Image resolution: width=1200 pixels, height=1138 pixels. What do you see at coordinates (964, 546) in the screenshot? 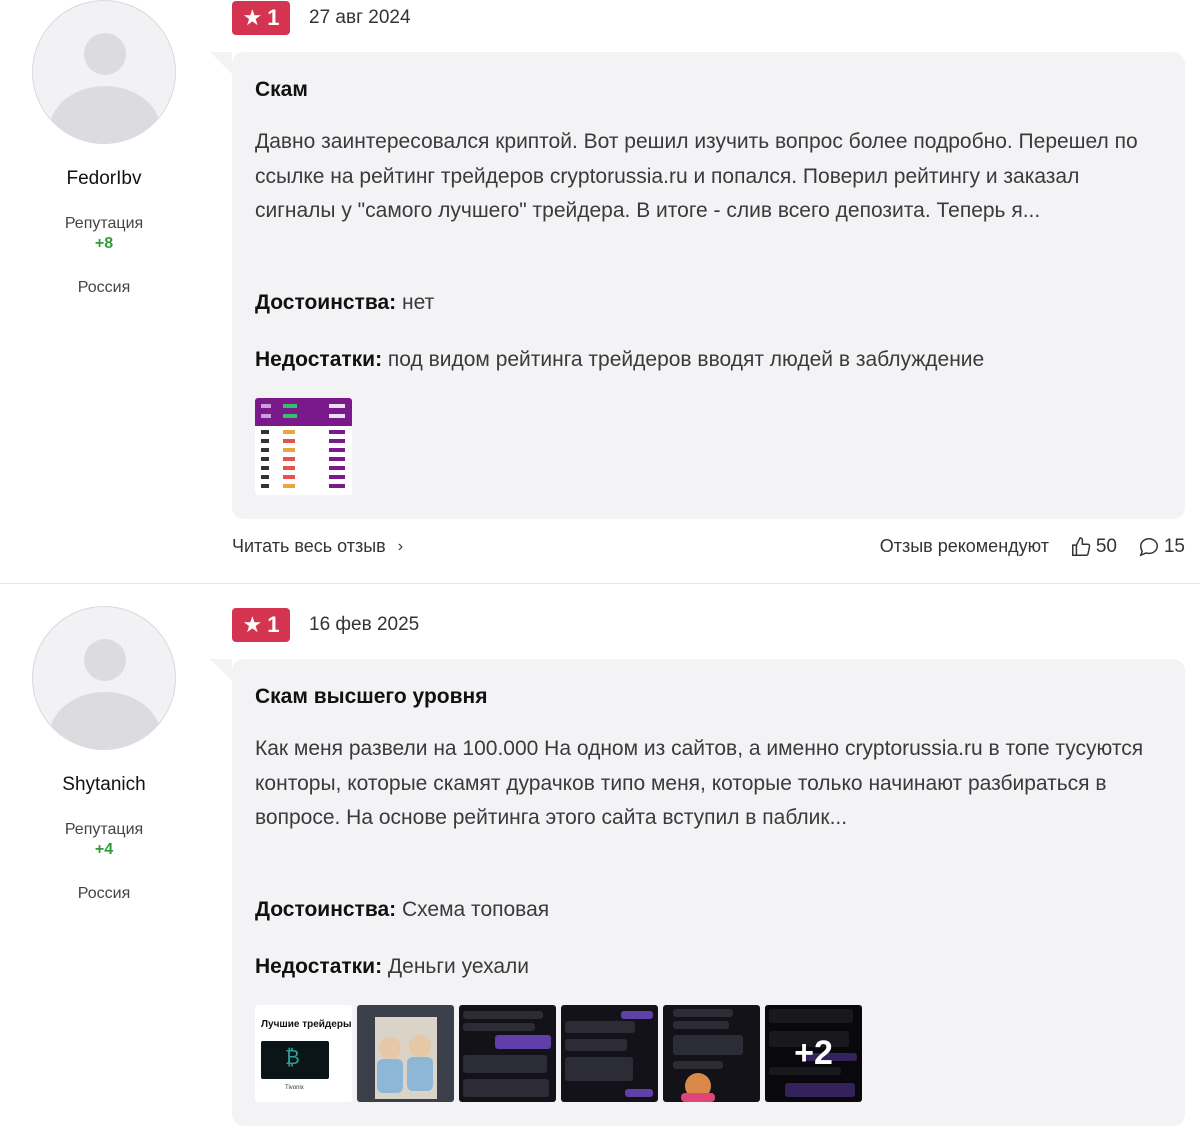
I see `recommend-label: Отзыв рекомендуют` at bounding box center [964, 546].